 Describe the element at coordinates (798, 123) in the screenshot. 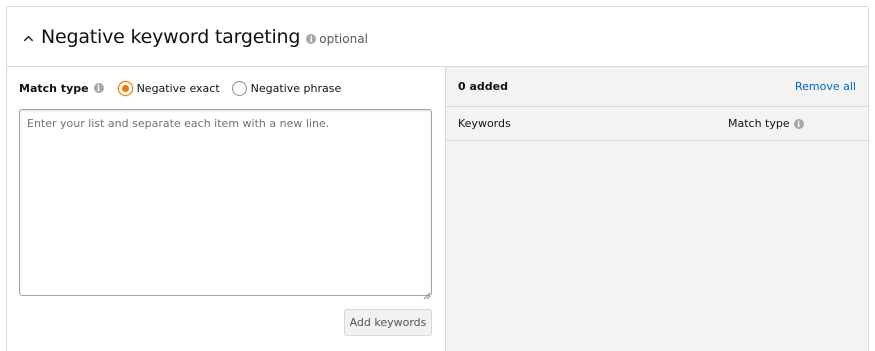

I see `column-match-type-info-icon: i` at that location.